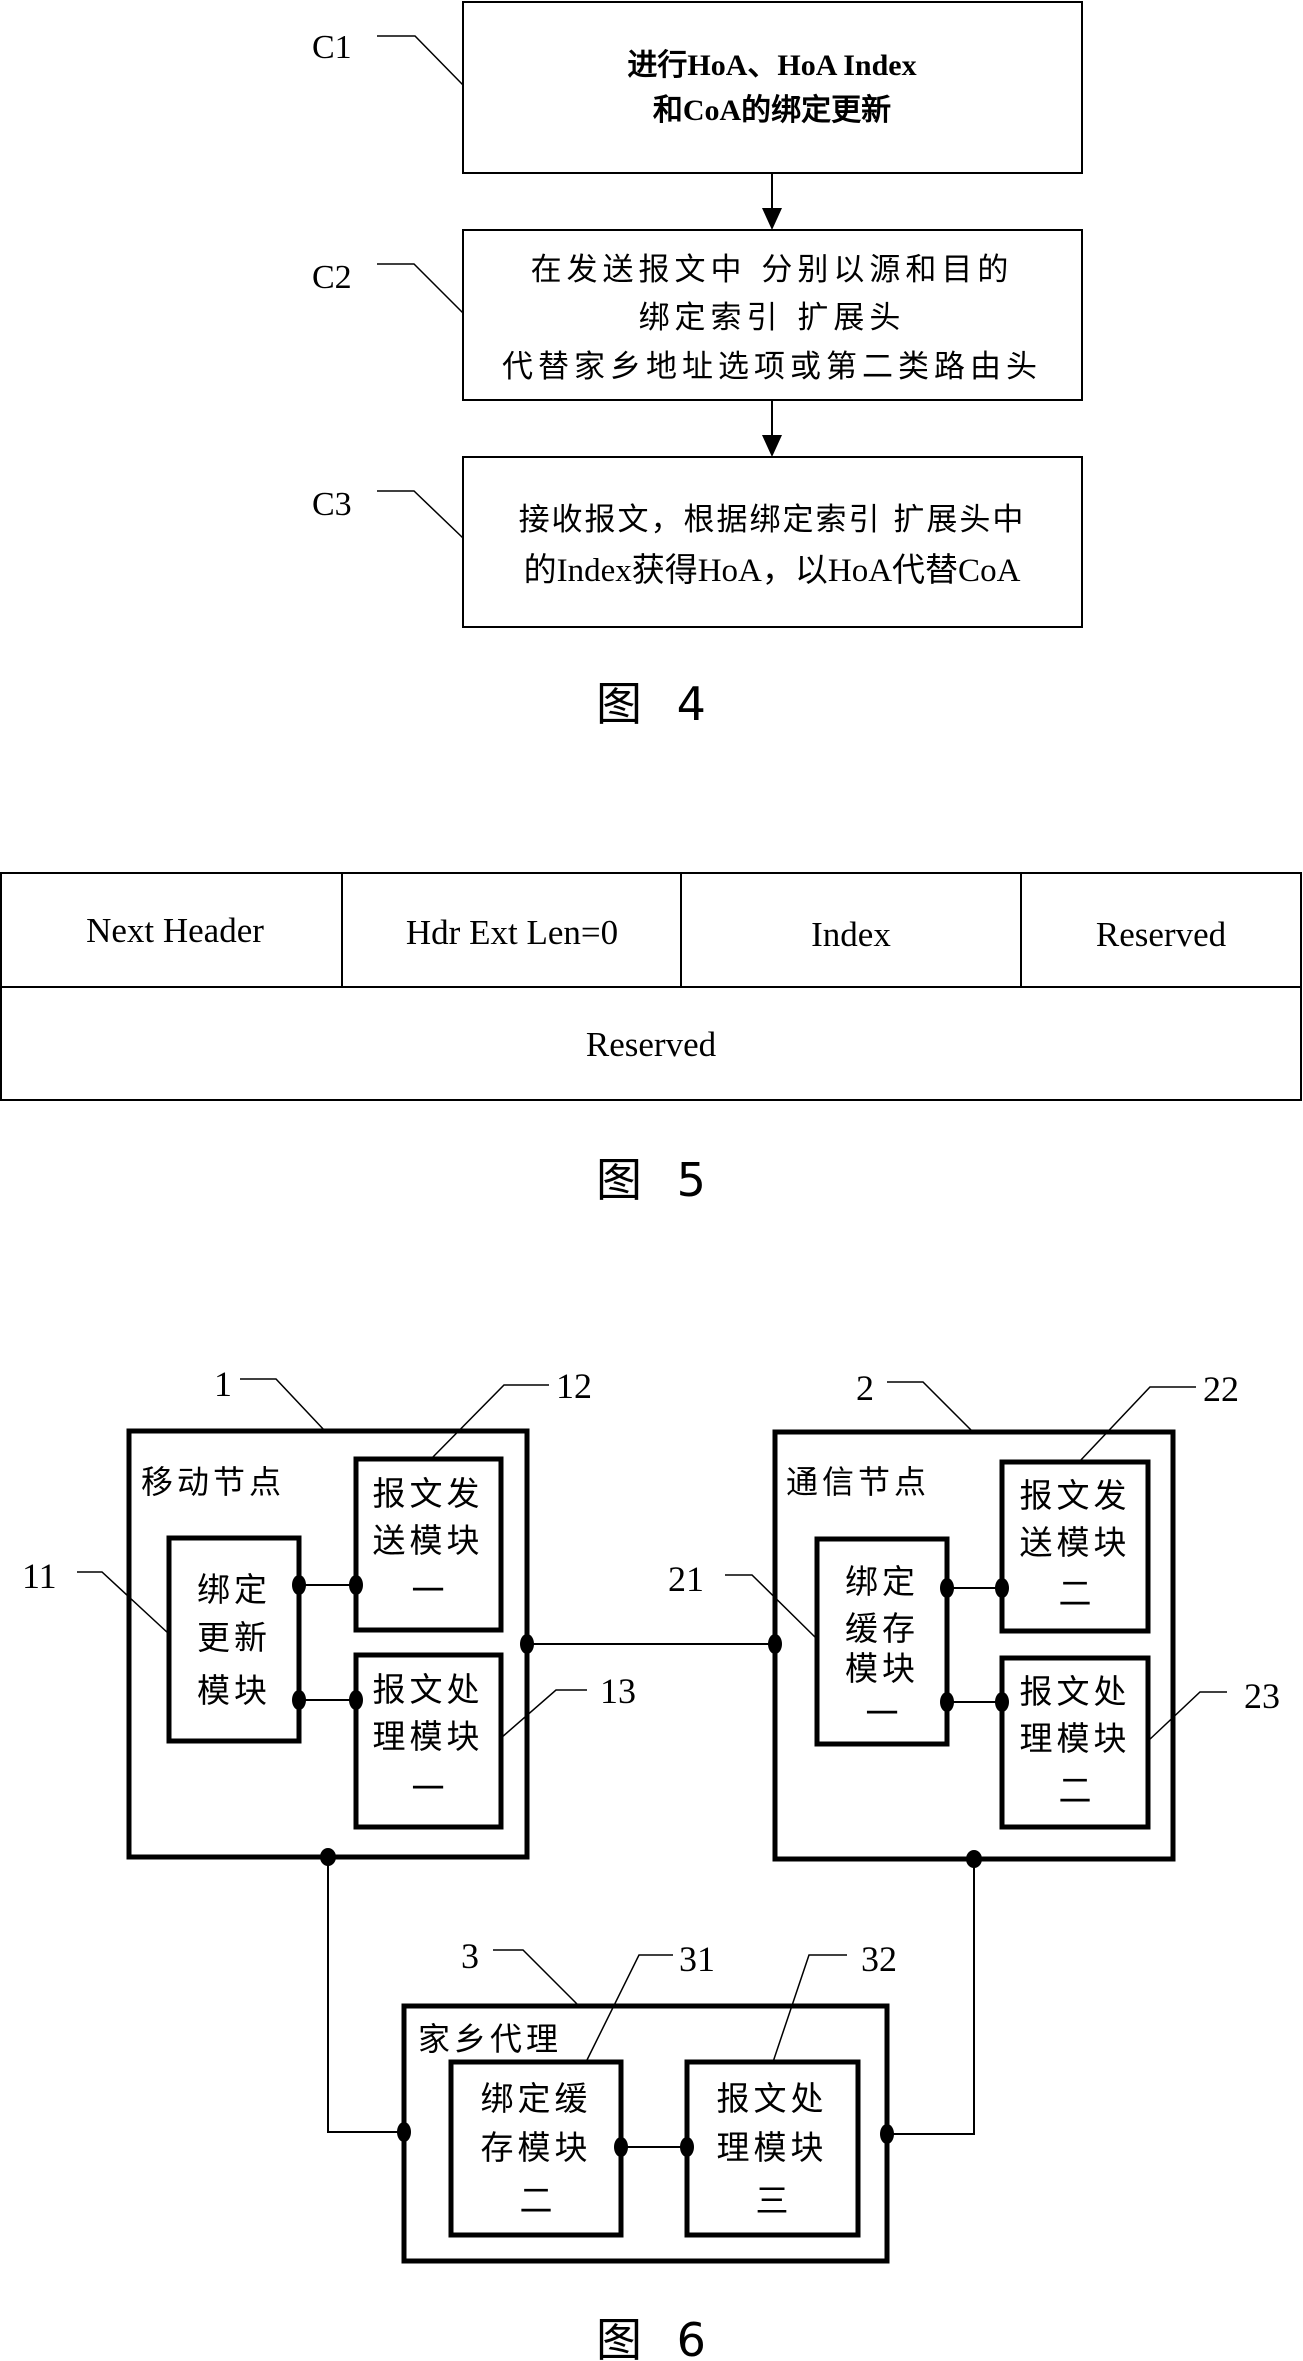  What do you see at coordinates (512, 932) in the screenshot?
I see `field-hdr-ext-len: Hdr Ext Len=0` at bounding box center [512, 932].